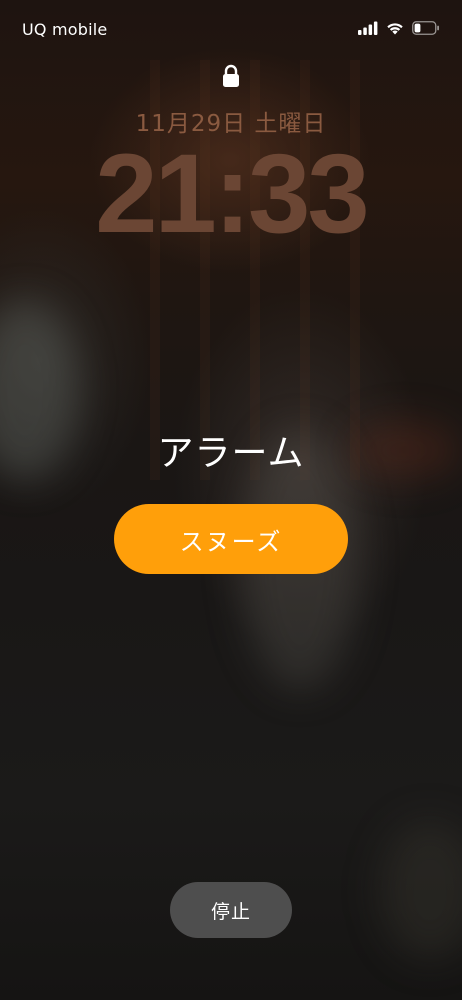 This screenshot has height=1000, width=462. Describe the element at coordinates (232, 193) in the screenshot. I see `lock-screen-time: 21:33` at that location.